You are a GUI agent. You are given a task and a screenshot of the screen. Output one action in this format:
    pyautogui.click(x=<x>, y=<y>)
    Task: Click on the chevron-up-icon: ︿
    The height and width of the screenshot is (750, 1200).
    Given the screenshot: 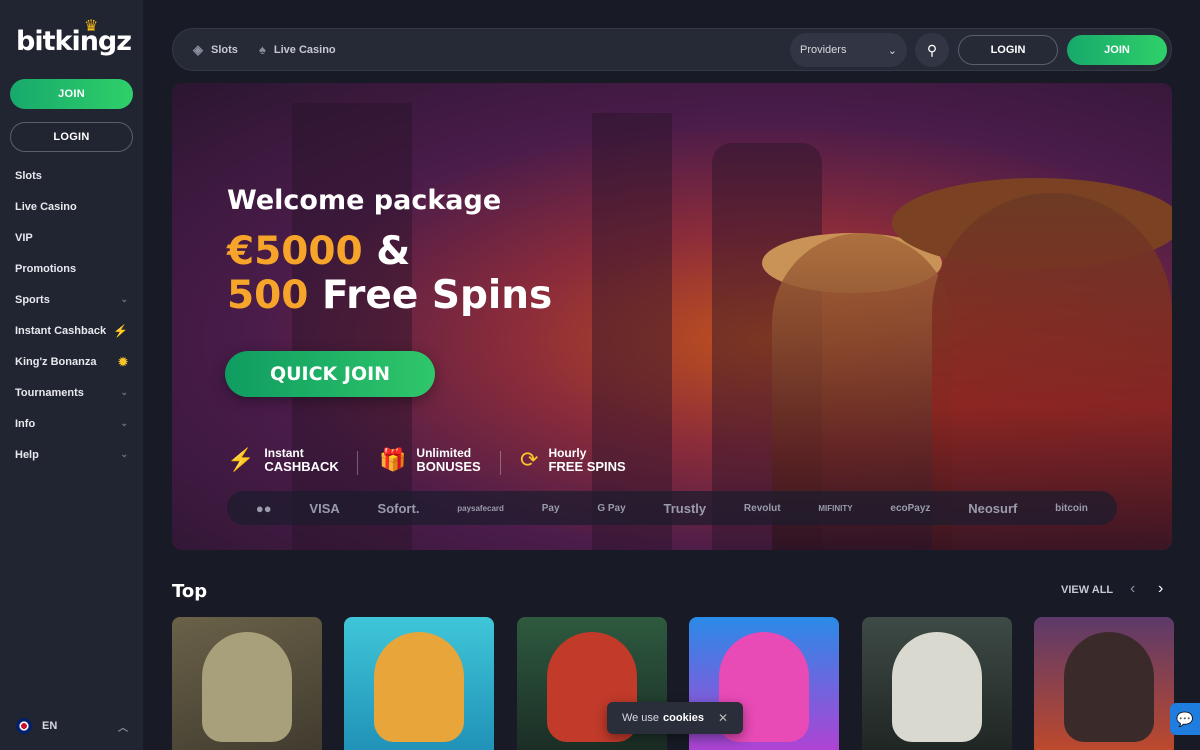 What is the action you would take?
    pyautogui.click(x=123, y=728)
    